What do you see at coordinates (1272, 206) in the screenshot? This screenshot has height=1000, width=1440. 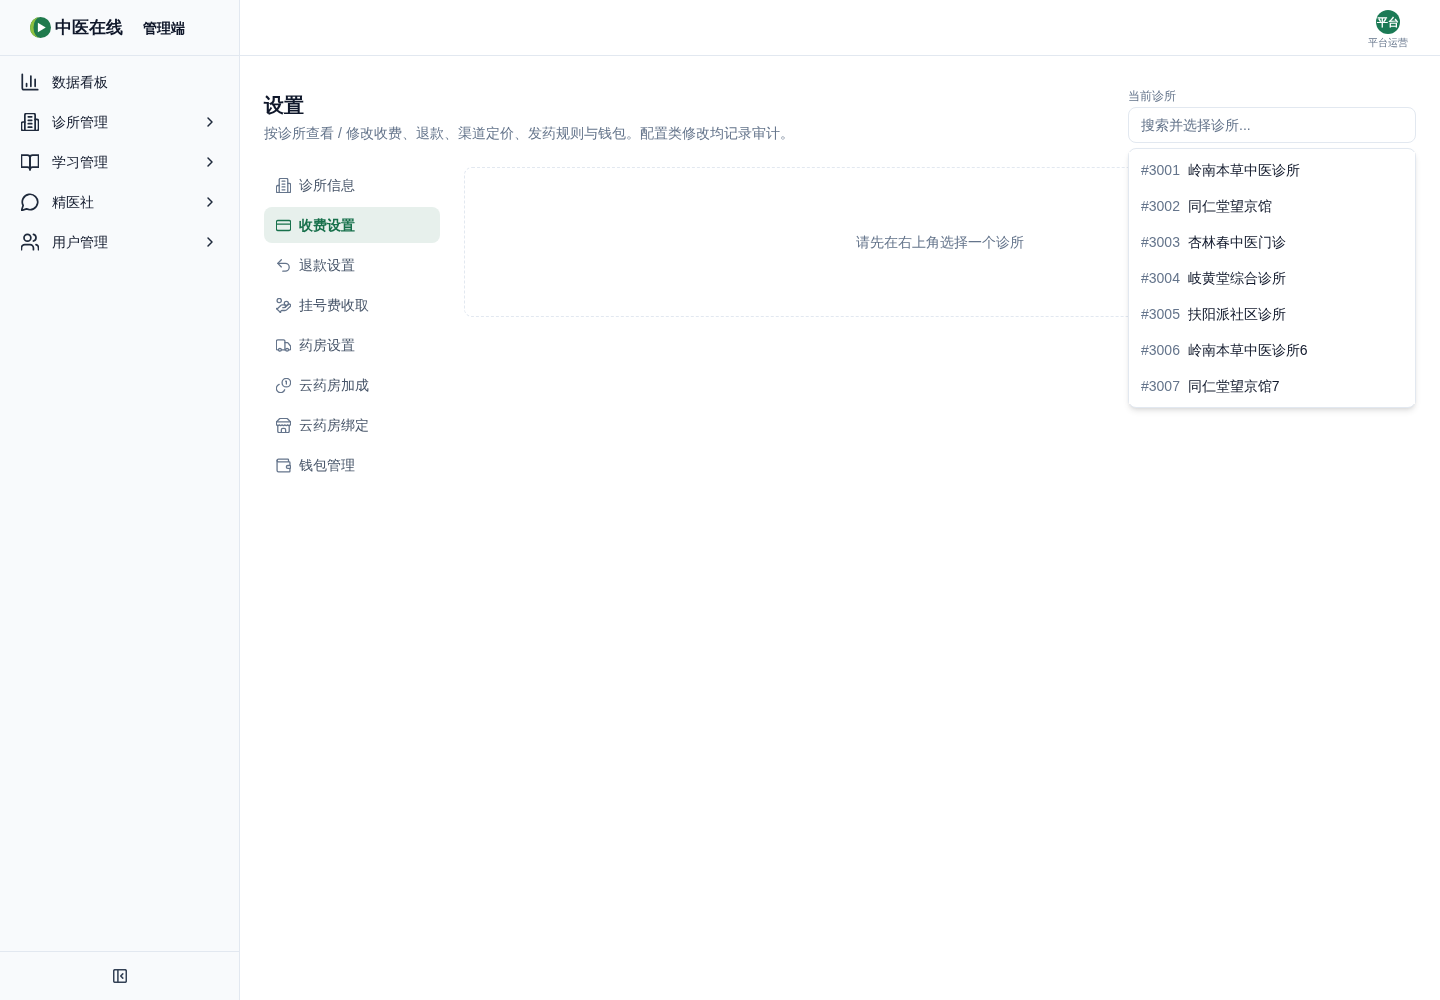 I see `clinic-option: #3002 同仁堂望京馆` at bounding box center [1272, 206].